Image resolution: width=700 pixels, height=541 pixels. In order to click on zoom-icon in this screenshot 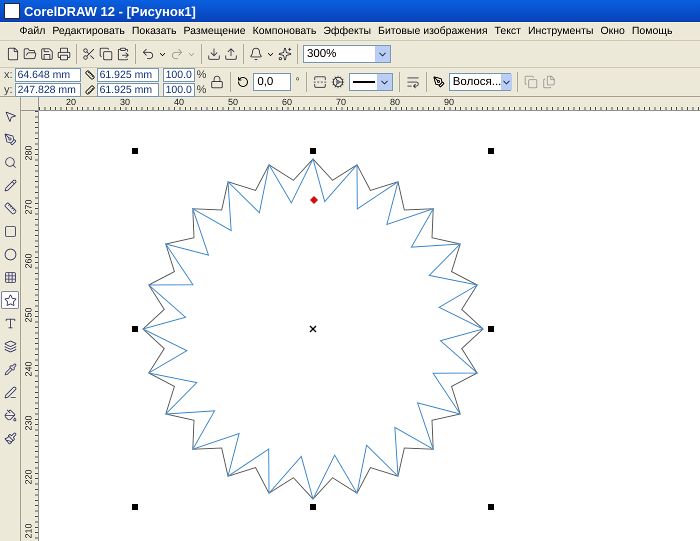, I will do `click(10, 162)`.